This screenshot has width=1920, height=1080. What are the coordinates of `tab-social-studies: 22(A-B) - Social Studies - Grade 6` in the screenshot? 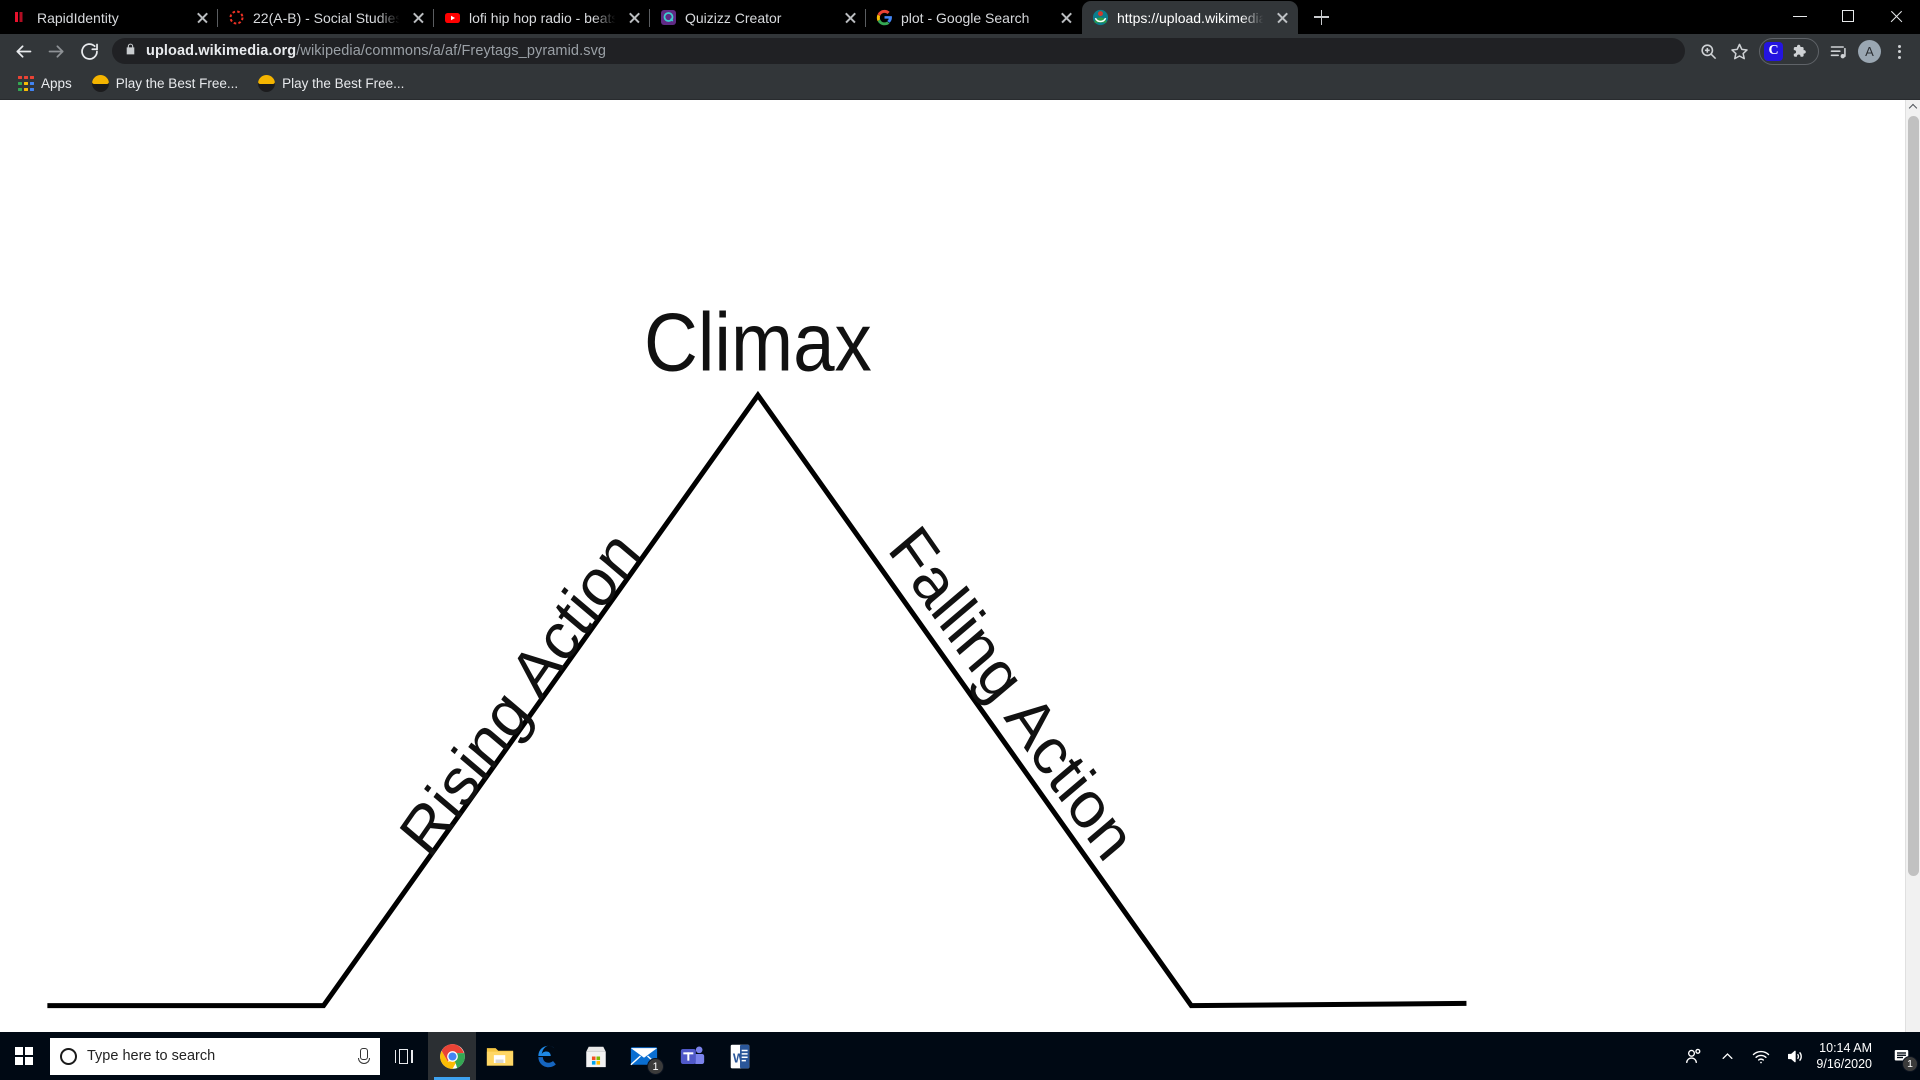 It's located at (326, 17).